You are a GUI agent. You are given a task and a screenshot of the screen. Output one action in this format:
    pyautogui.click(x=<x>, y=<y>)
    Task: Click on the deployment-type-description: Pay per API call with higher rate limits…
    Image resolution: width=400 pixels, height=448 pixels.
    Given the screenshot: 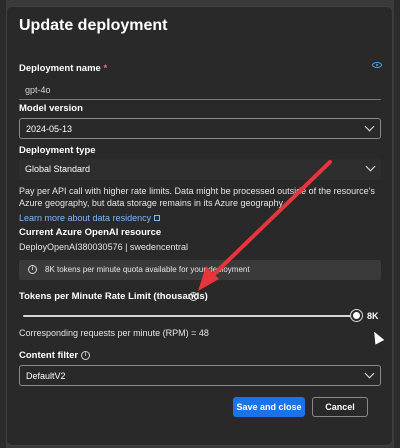 What is the action you would take?
    pyautogui.click(x=197, y=197)
    